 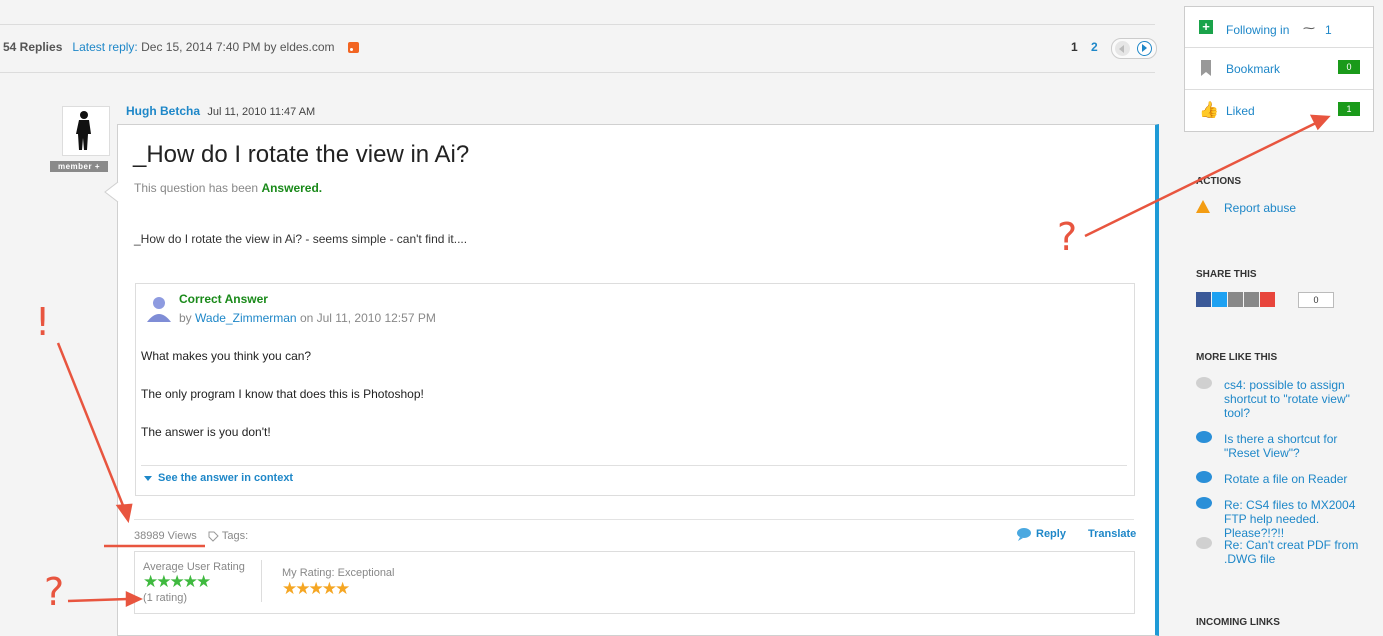 I want to click on exclamation-annotation: !, so click(x=43, y=322).